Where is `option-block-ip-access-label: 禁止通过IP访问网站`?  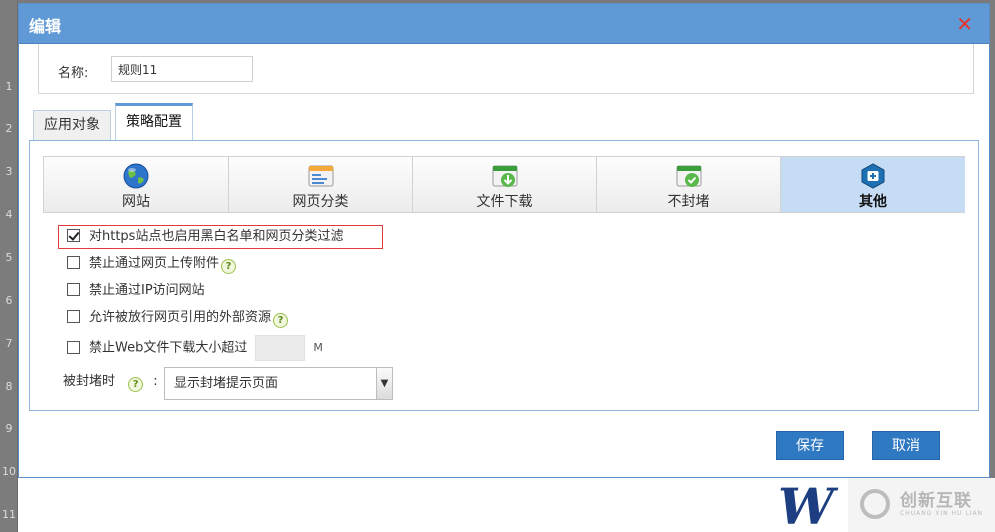
option-block-ip-access-label: 禁止通过IP访问网站 is located at coordinates (147, 290).